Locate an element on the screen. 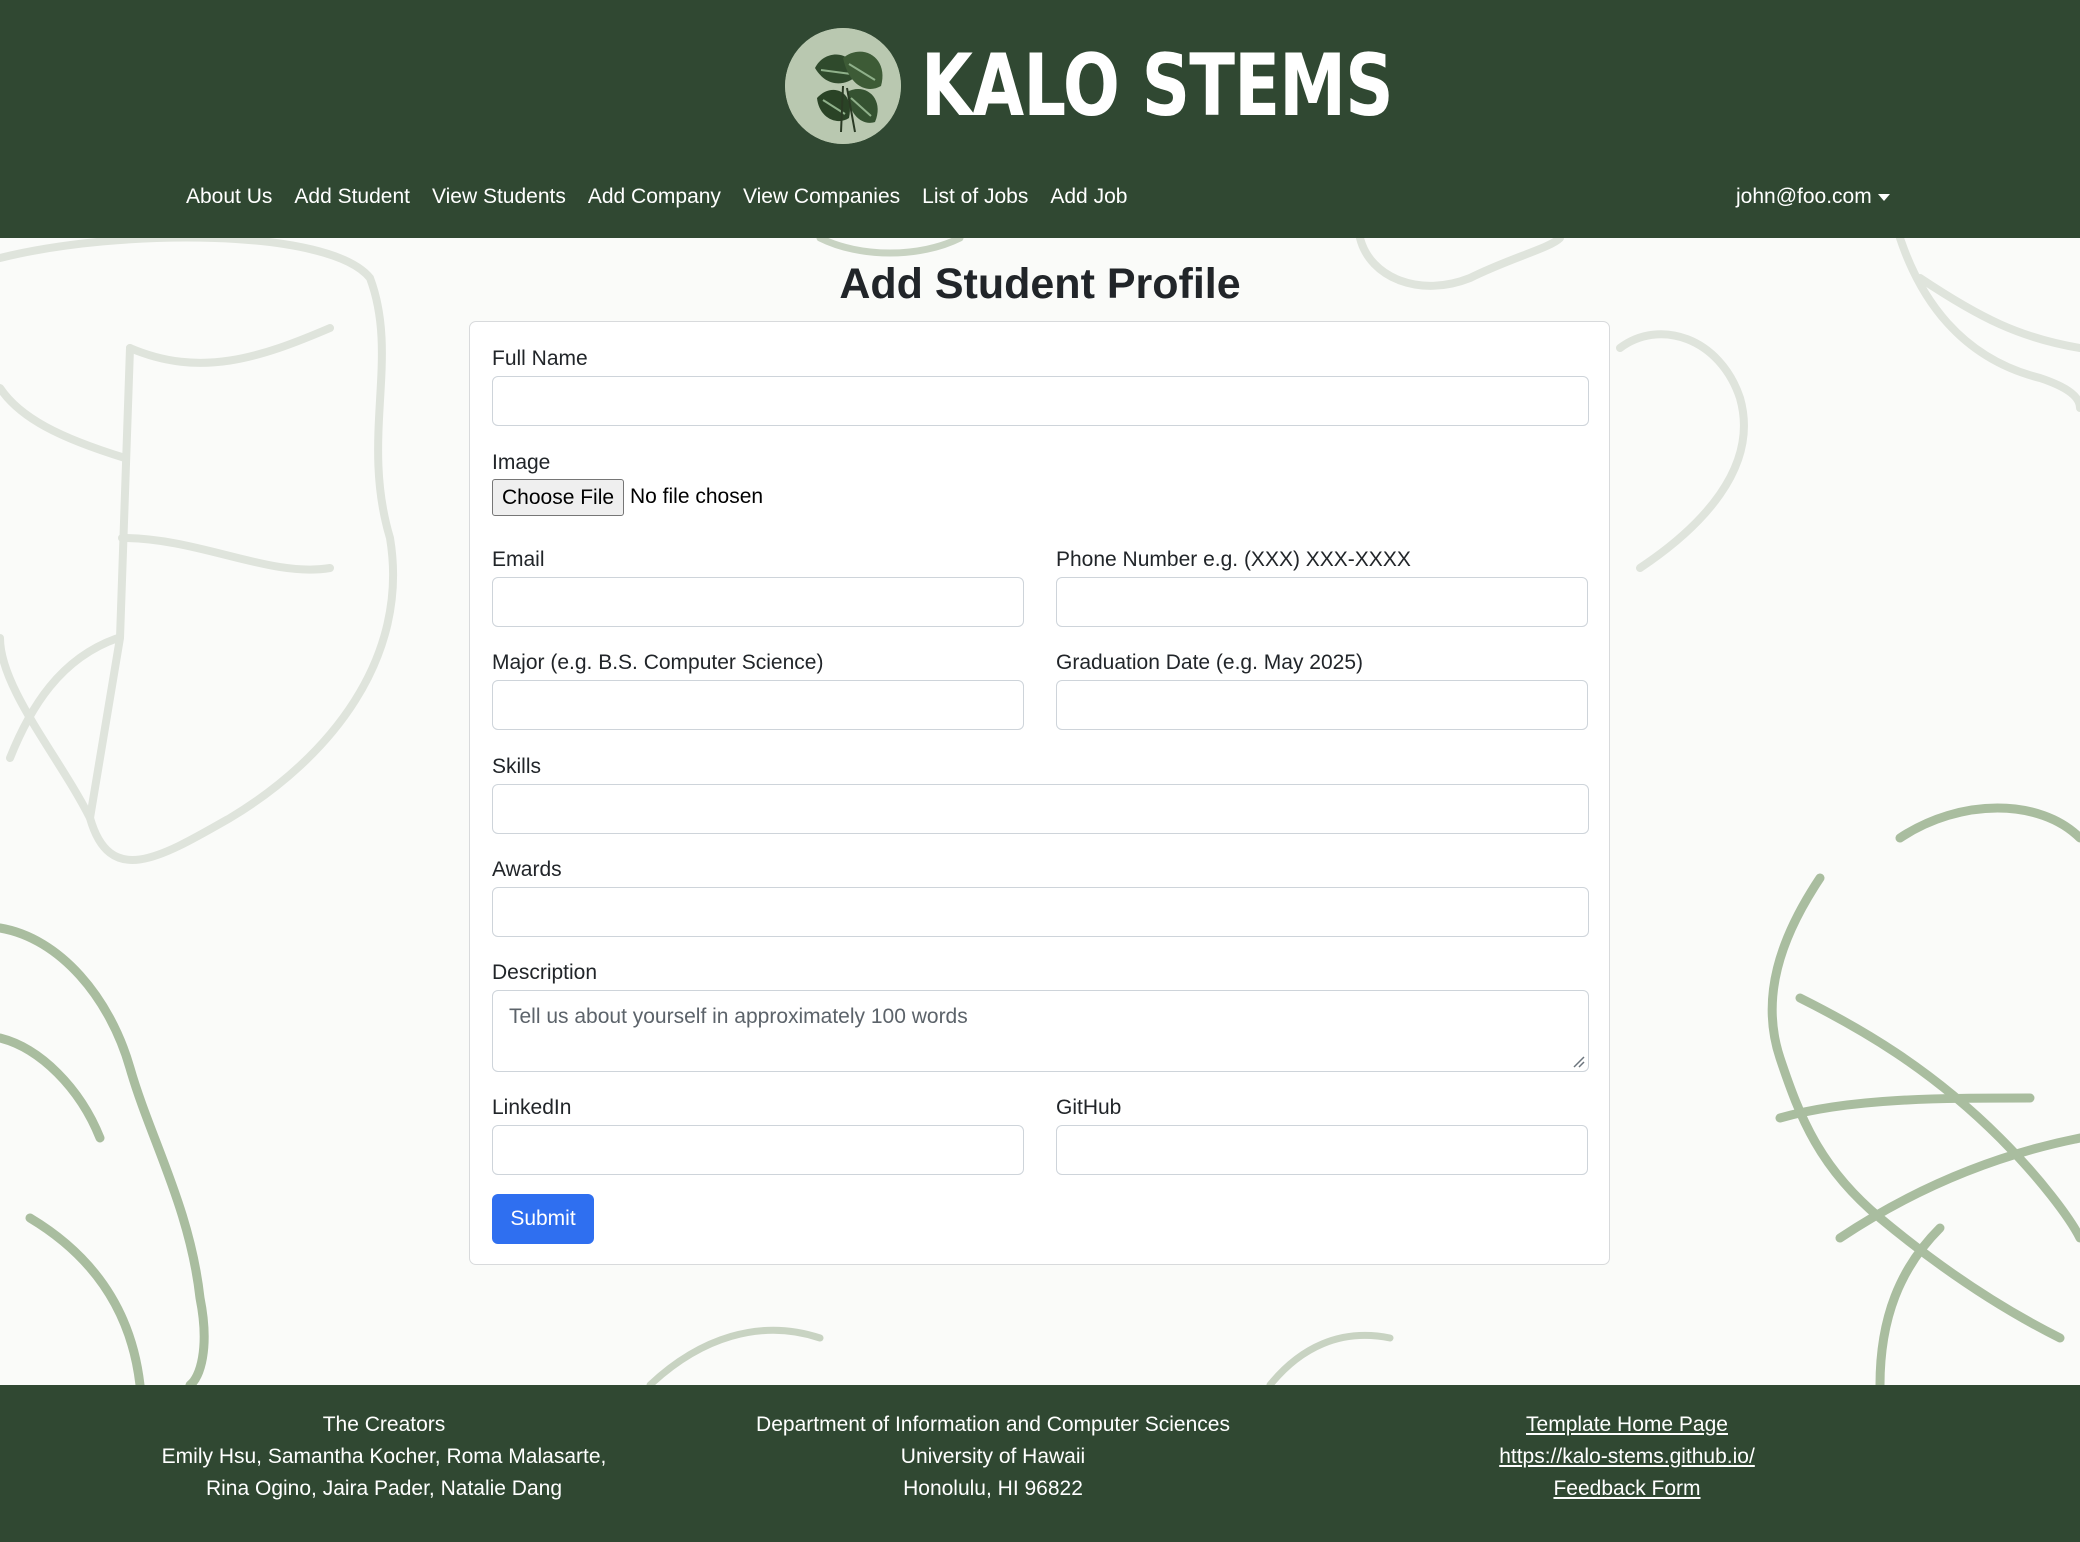 The image size is (2080, 1542). major-field is located at coordinates (758, 705).